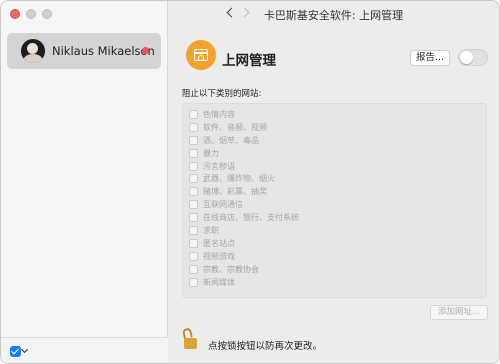 This screenshot has width=500, height=364. Describe the element at coordinates (189, 339) in the screenshot. I see `lock-icon` at that location.